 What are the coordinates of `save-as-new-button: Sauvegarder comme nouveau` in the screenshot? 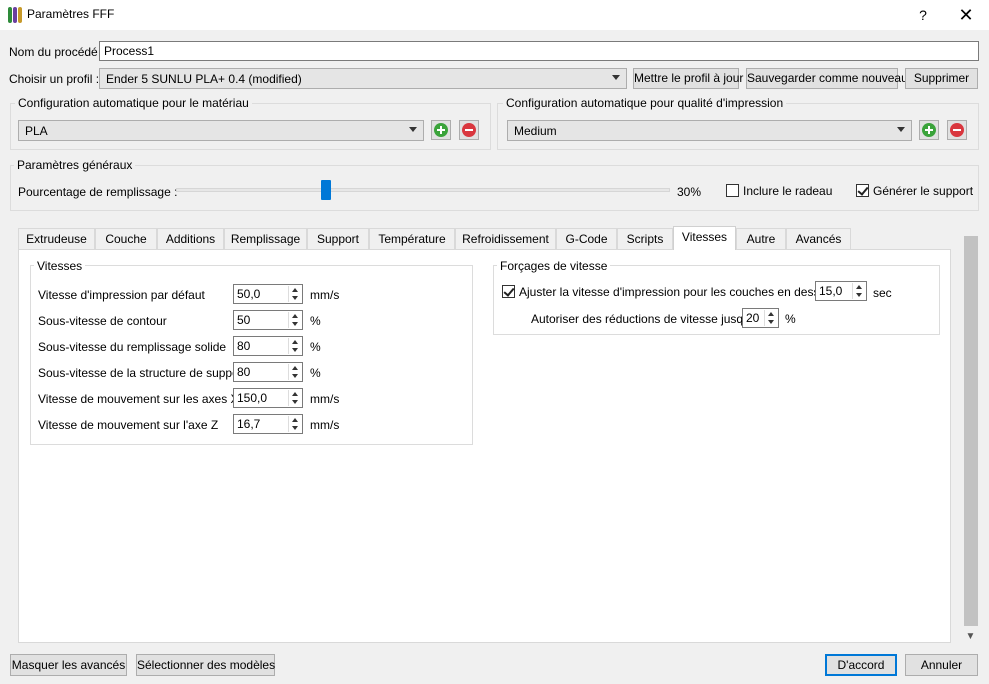 It's located at (827, 78).